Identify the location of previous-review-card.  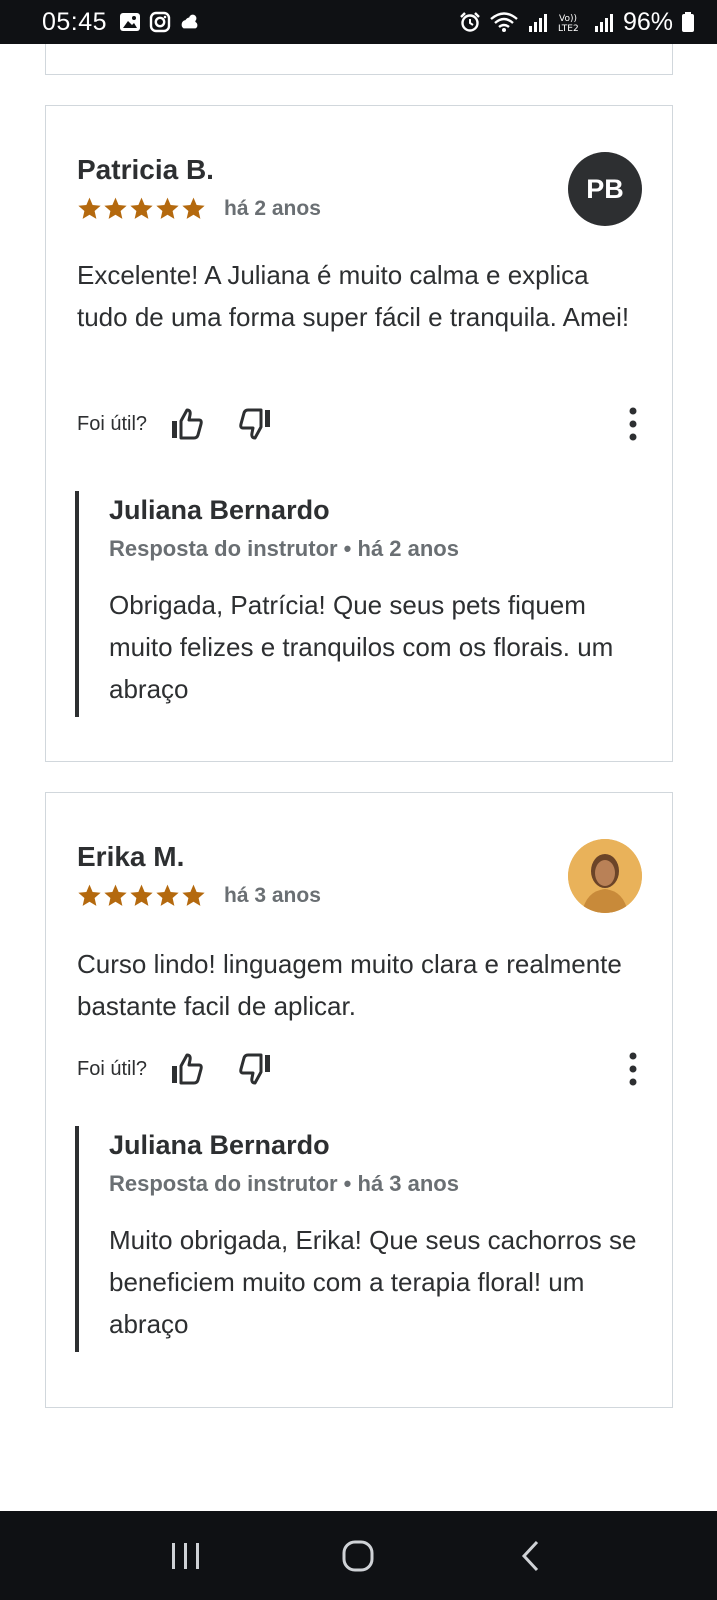
(359, 59).